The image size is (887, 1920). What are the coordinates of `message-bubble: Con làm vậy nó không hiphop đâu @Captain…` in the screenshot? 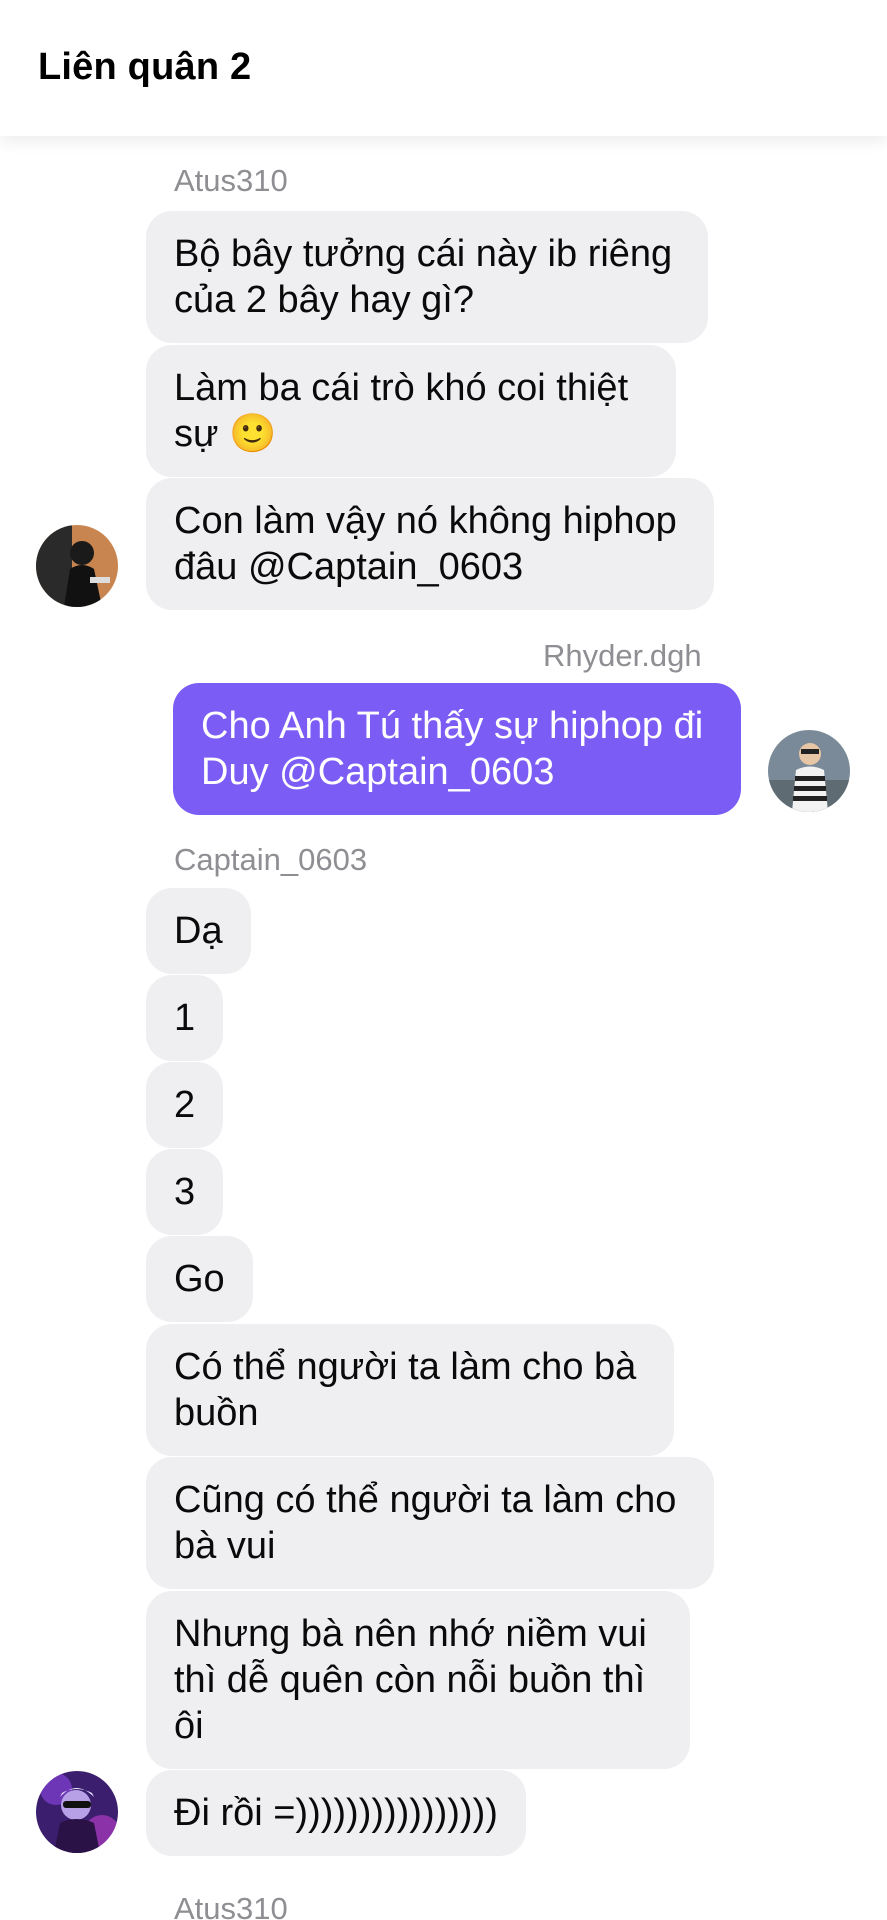 It's located at (430, 544).